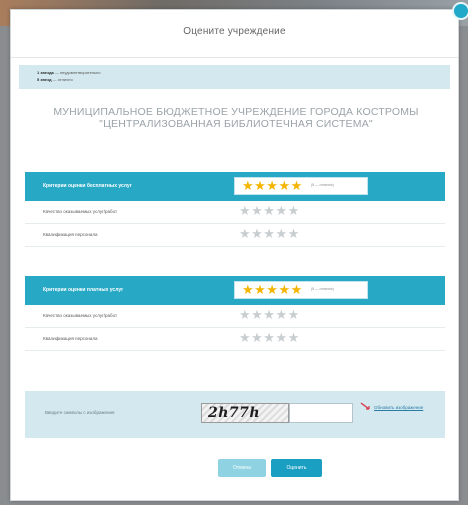 This screenshot has width=468, height=505. Describe the element at coordinates (296, 468) in the screenshot. I see `submit-rating-button: Оценить` at that location.